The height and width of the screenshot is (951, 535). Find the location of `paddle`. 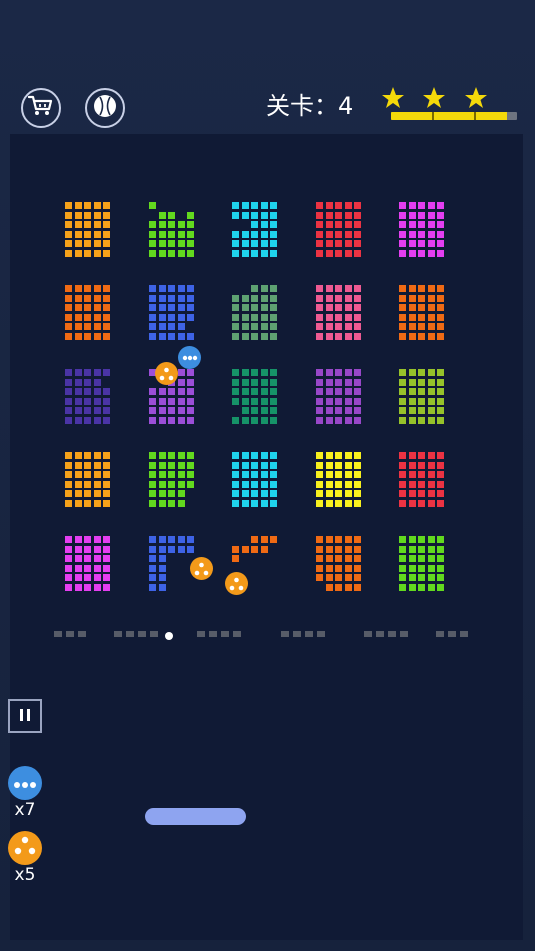

paddle is located at coordinates (195, 816).